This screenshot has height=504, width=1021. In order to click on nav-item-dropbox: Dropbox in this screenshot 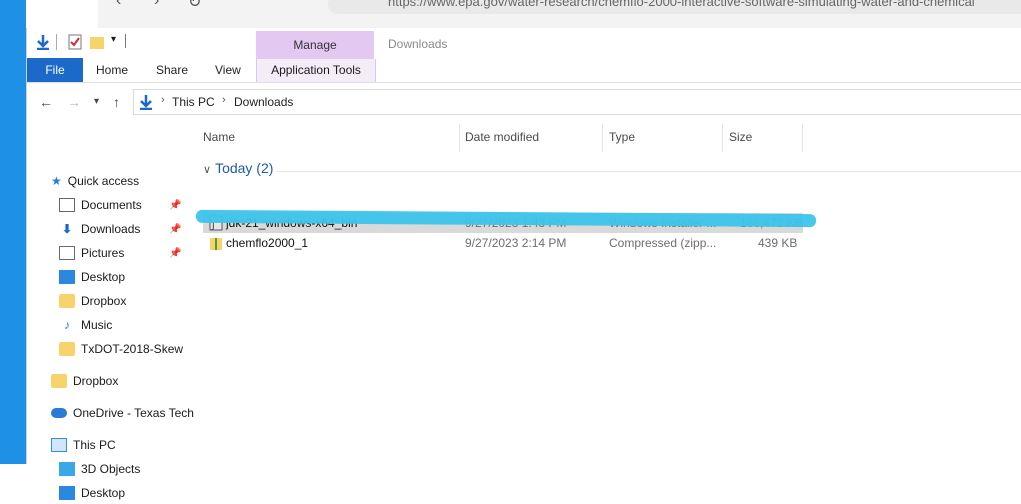, I will do `click(92, 301)`.